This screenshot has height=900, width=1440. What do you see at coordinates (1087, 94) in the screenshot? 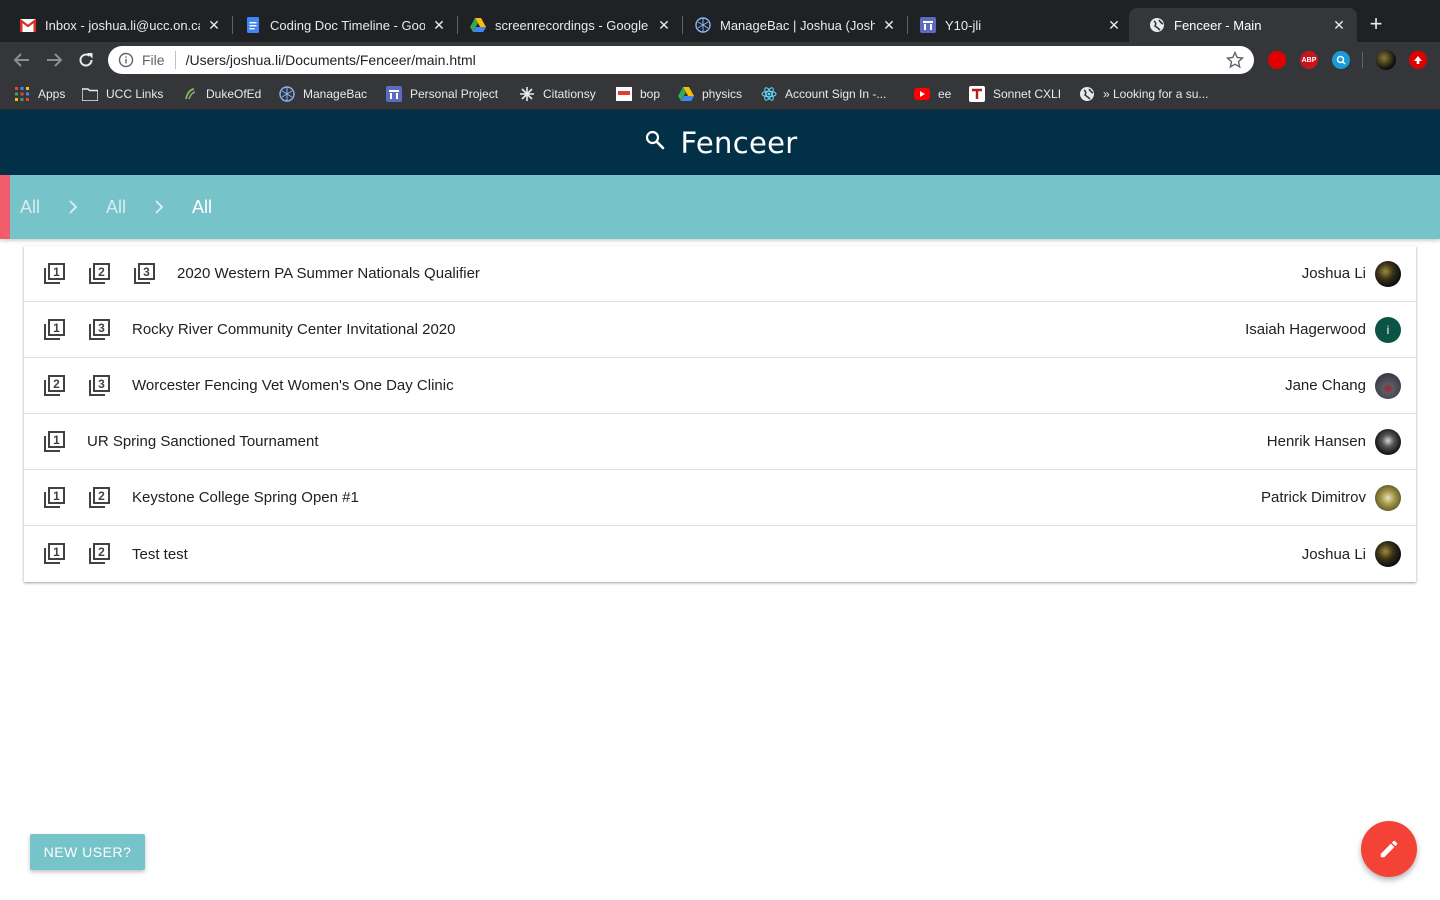
I see `globe-icon` at bounding box center [1087, 94].